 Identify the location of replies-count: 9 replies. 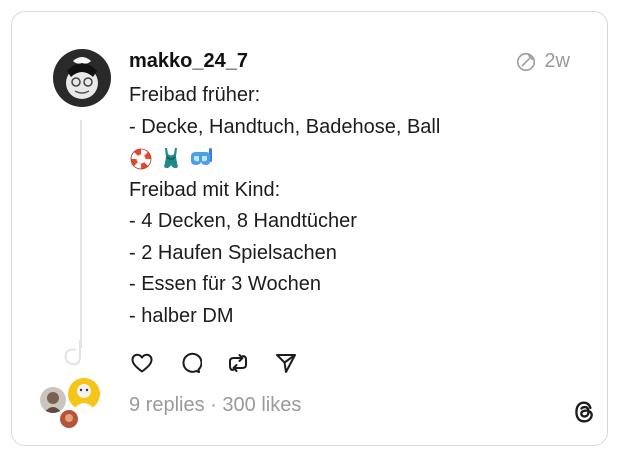
(167, 405).